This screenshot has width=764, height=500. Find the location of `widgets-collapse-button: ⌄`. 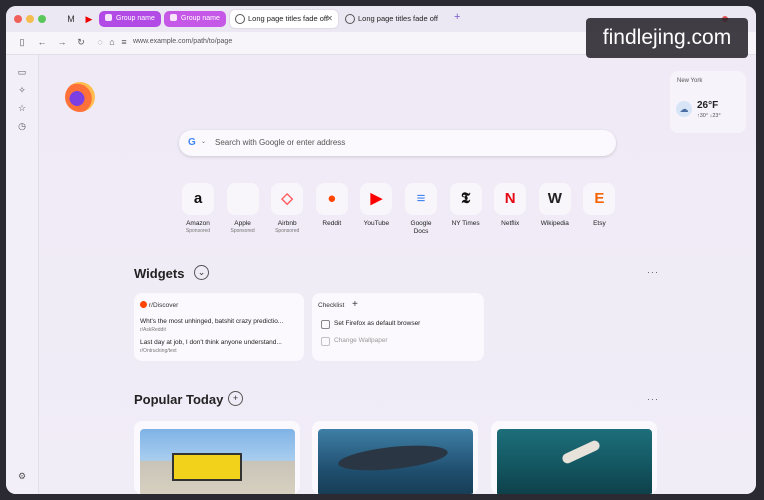

widgets-collapse-button: ⌄ is located at coordinates (201, 272).